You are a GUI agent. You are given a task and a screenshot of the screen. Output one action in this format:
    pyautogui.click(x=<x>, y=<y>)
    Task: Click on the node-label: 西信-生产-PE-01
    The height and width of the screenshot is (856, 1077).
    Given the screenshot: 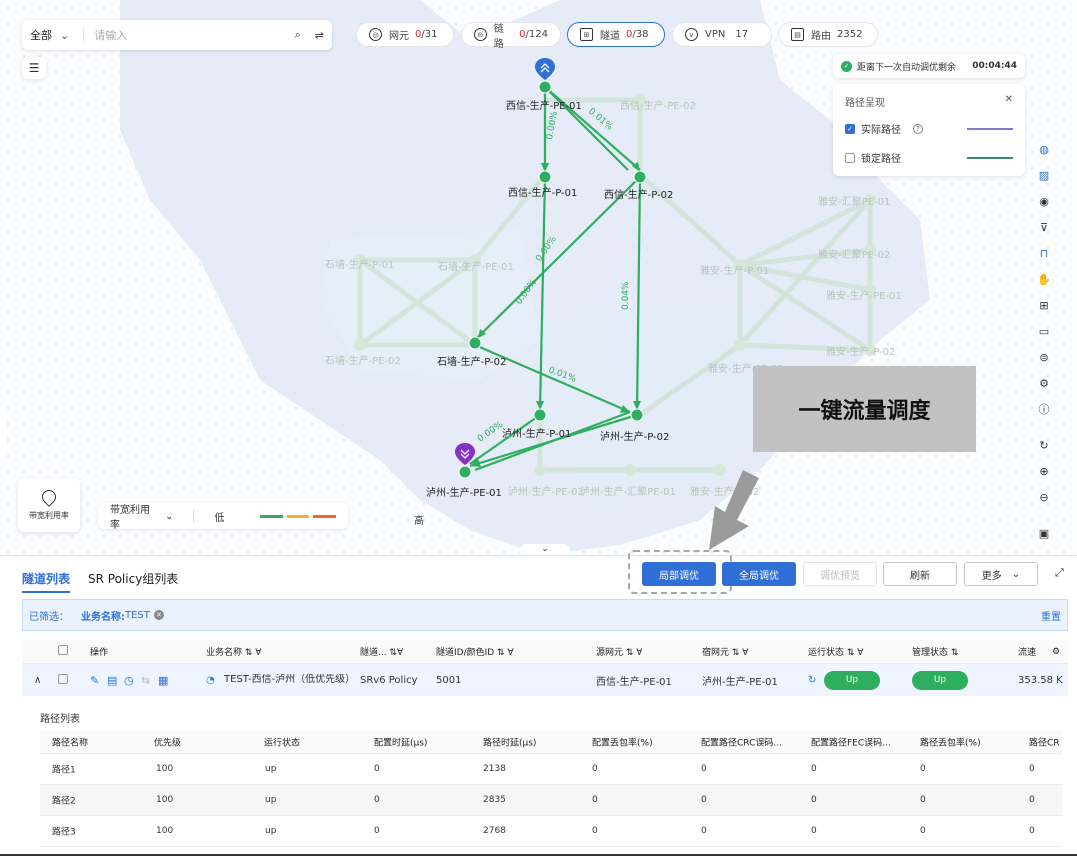 What is the action you would take?
    pyautogui.click(x=544, y=104)
    